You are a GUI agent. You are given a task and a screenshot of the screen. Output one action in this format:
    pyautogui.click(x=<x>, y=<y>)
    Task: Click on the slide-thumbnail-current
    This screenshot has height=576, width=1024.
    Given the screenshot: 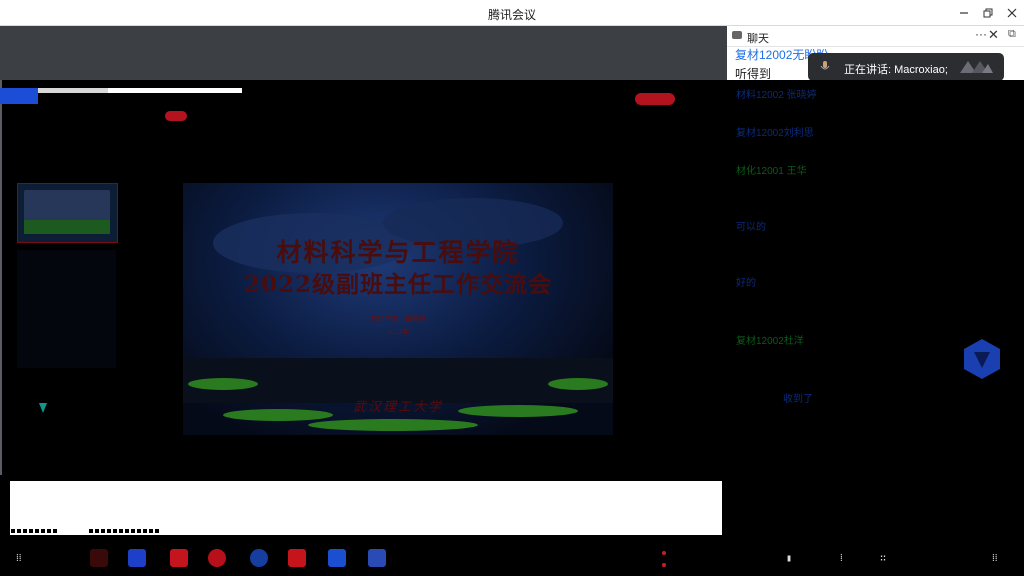 What is the action you would take?
    pyautogui.click(x=67, y=213)
    